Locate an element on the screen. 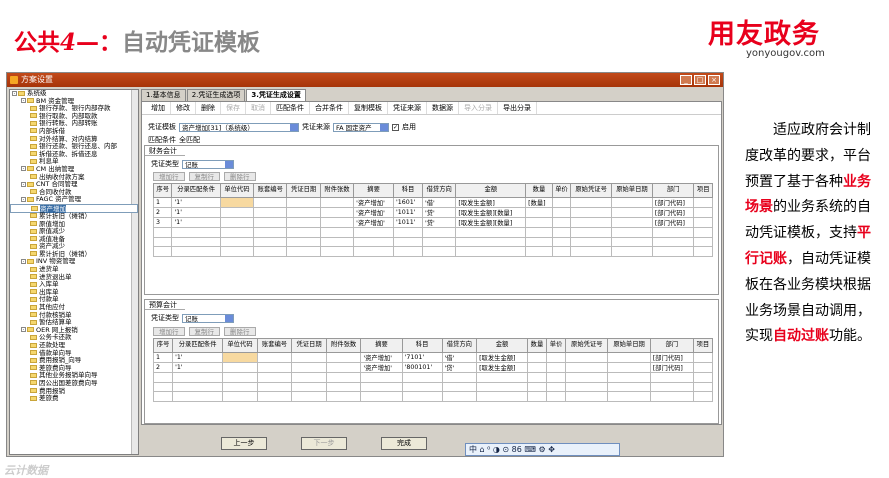 The width and height of the screenshot is (889, 478). column-header: 序号 is located at coordinates (162, 190).